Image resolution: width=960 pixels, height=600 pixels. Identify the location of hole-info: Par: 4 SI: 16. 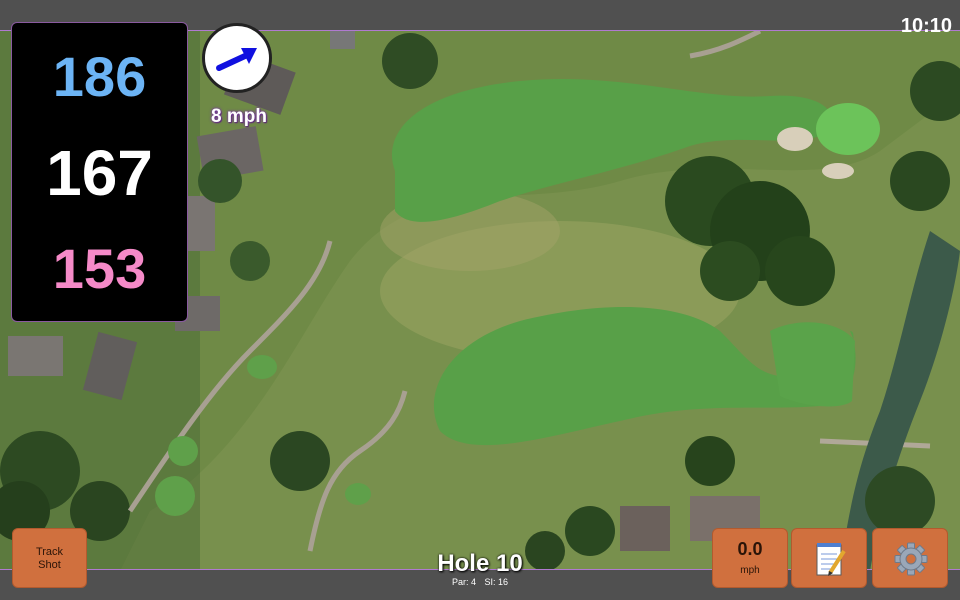
(480, 582).